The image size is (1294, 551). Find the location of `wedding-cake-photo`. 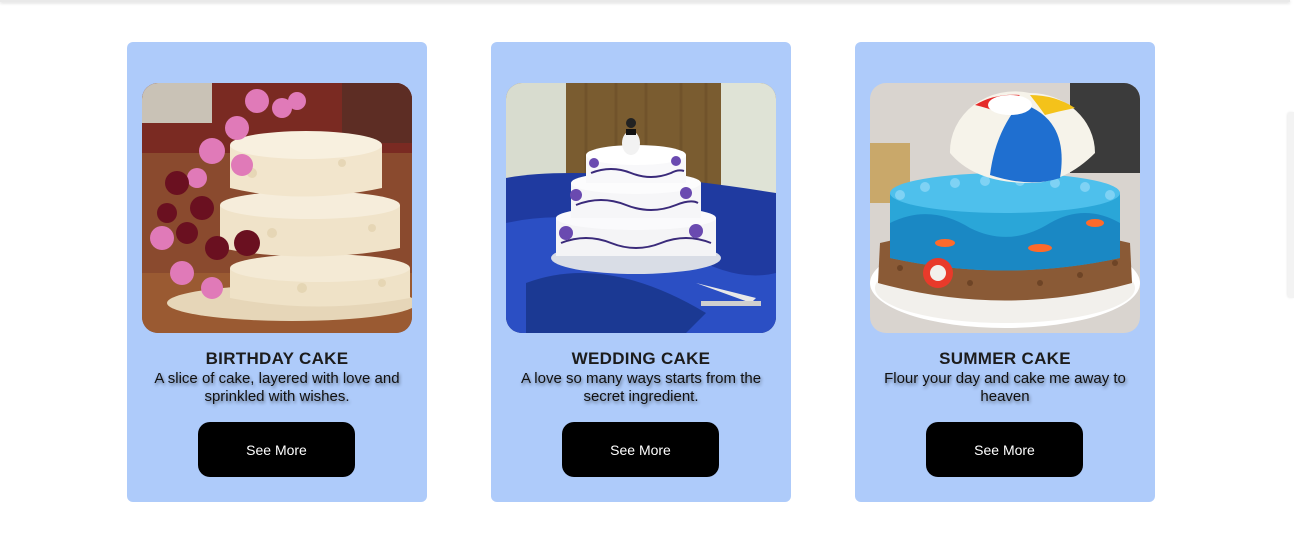

wedding-cake-photo is located at coordinates (641, 208).